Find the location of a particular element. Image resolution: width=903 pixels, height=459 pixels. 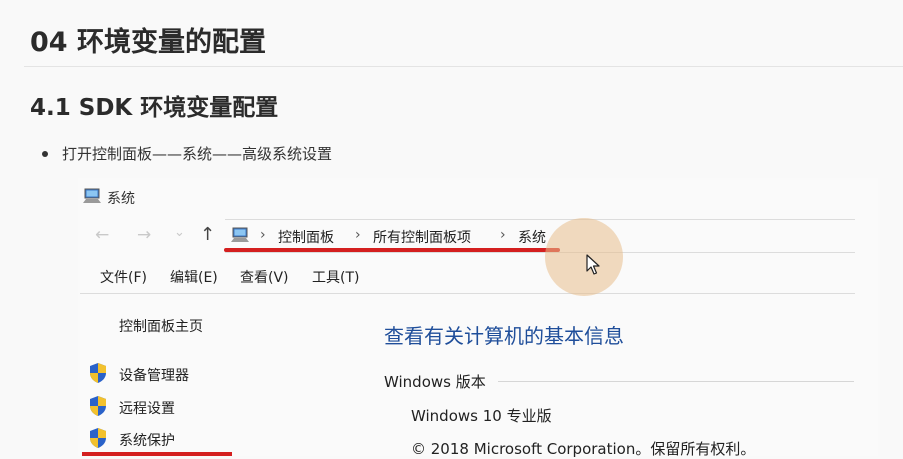

bullet-marker is located at coordinates (45, 154).